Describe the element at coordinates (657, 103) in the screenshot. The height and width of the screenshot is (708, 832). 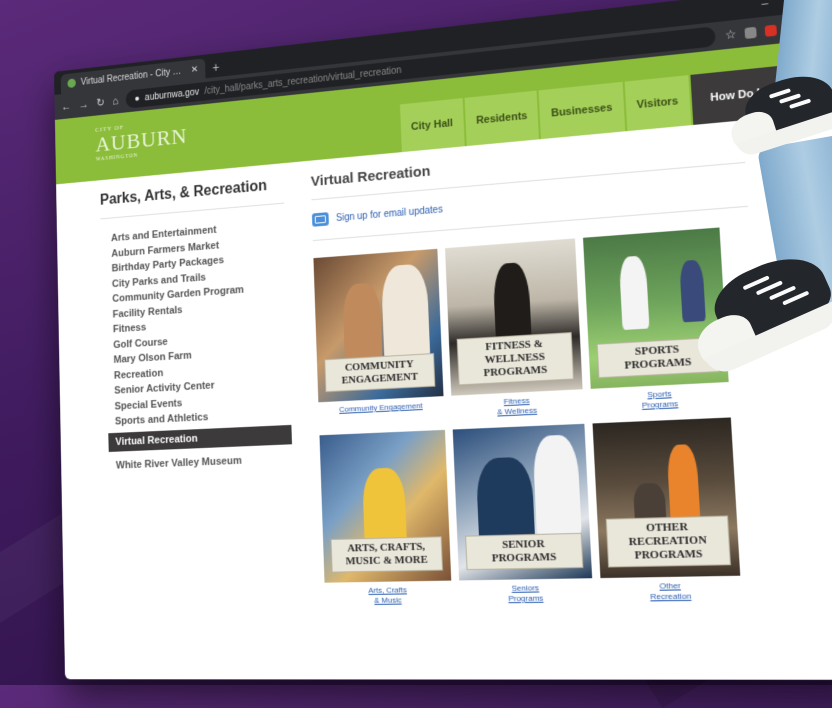
I see `nav-visitors: Visitors` at that location.